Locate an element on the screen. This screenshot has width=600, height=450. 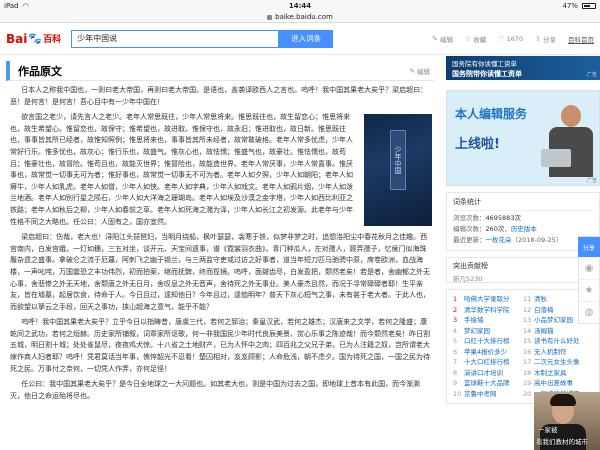
trending-title: 哈佛大学录取分 is located at coordinates (487, 299).